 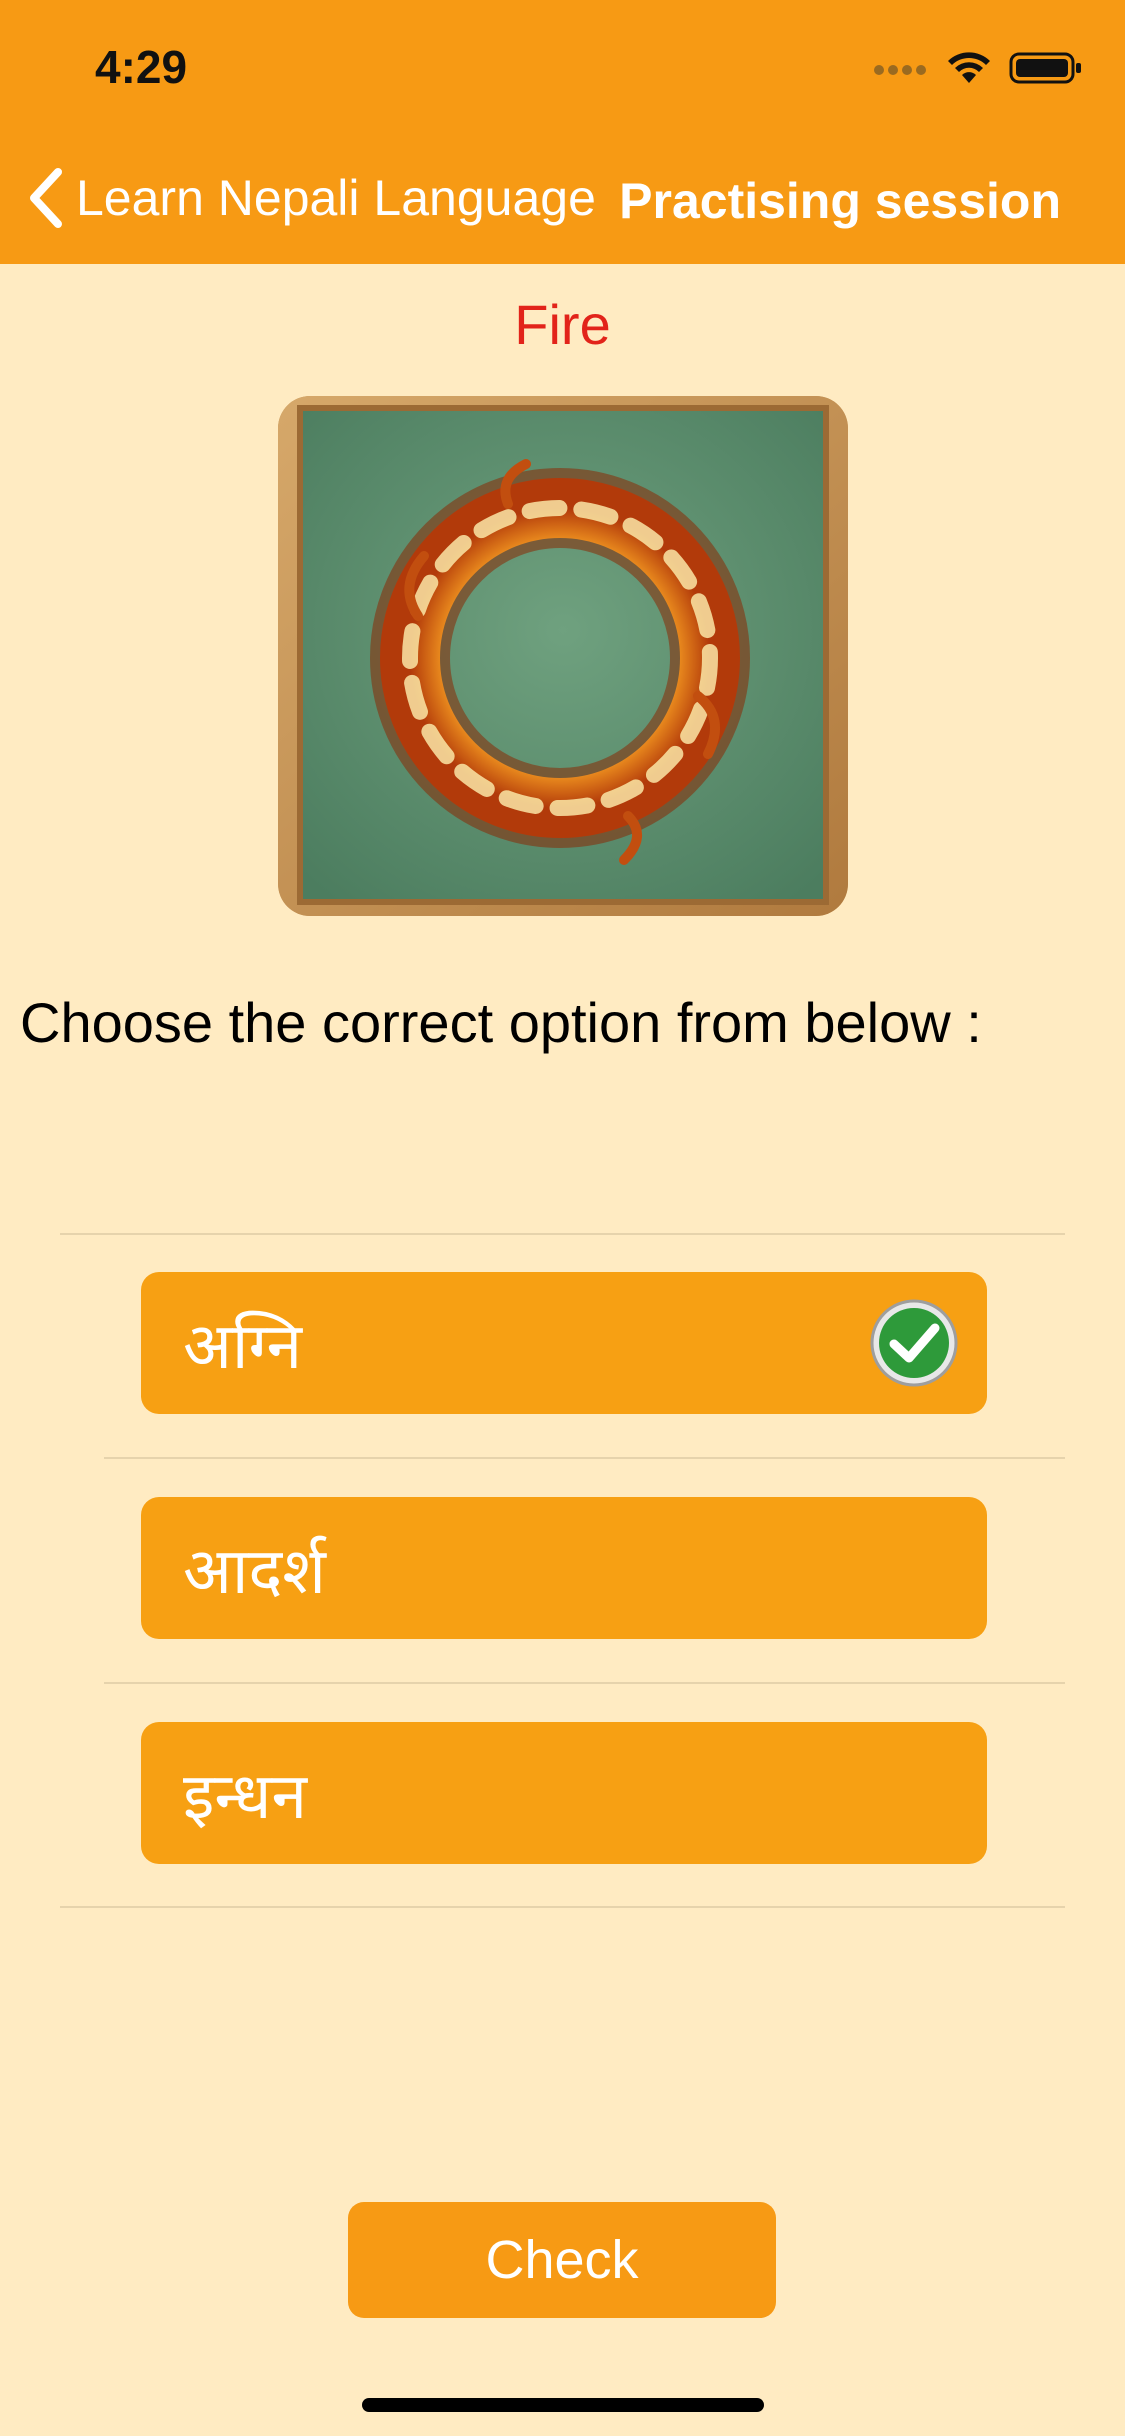 What do you see at coordinates (242, 1347) in the screenshot?
I see `option-label: अग्नि` at bounding box center [242, 1347].